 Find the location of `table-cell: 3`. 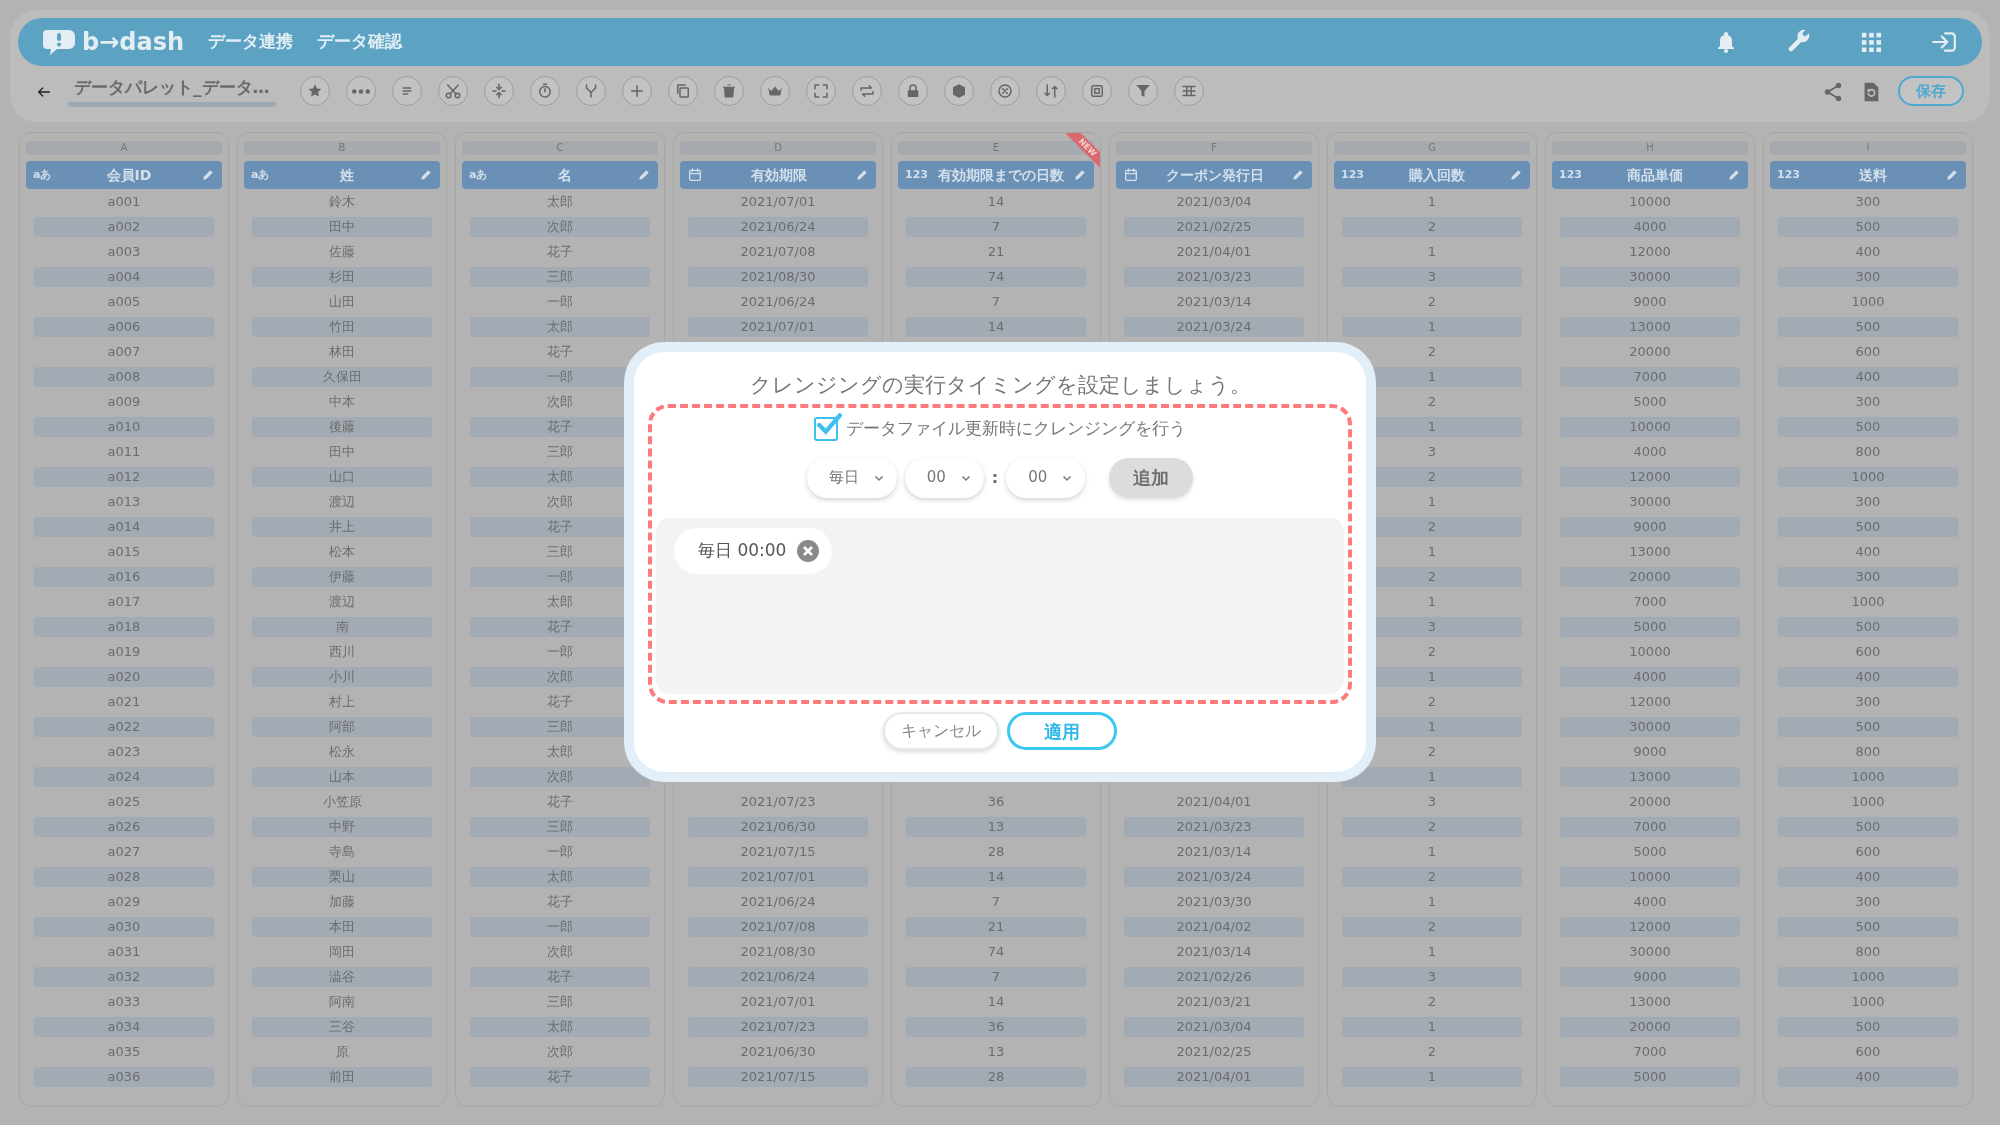

table-cell: 3 is located at coordinates (1432, 277).